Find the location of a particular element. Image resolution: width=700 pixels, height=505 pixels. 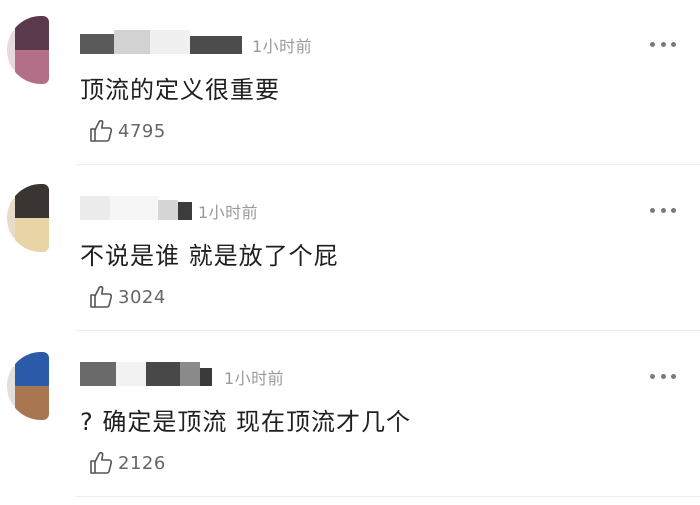

like-count: 3024 is located at coordinates (142, 297).